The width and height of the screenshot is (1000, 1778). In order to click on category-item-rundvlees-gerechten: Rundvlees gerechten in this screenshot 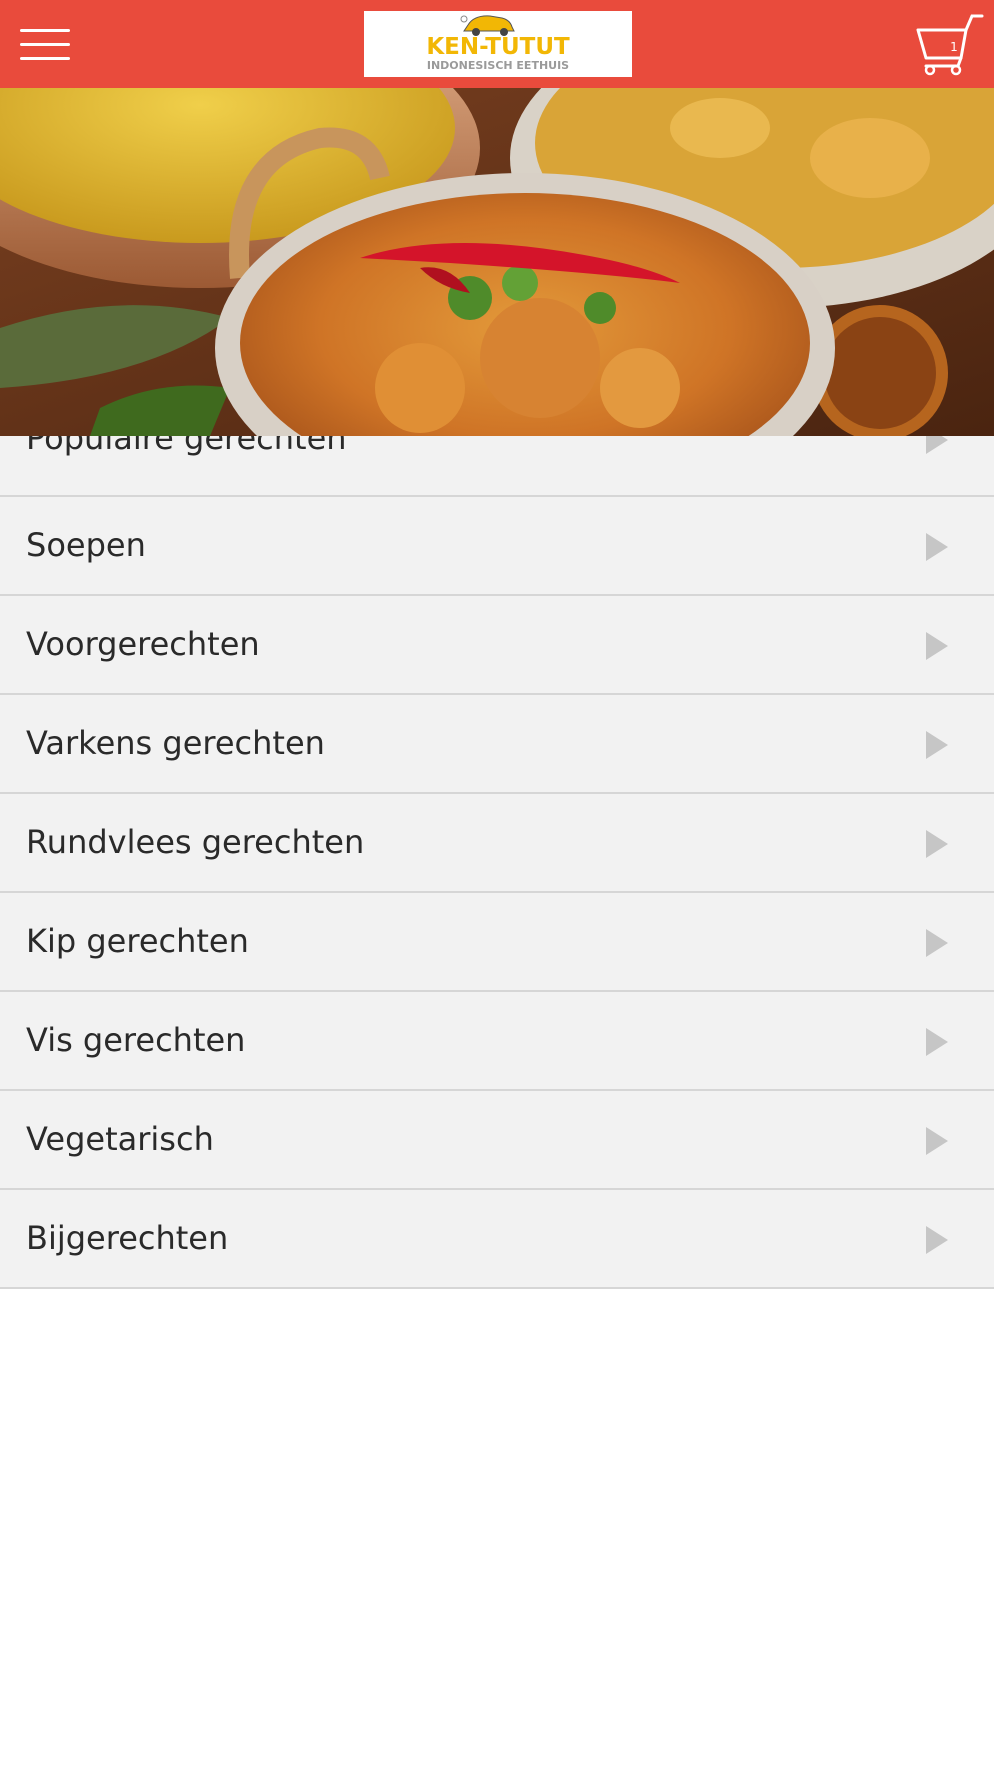, I will do `click(497, 843)`.